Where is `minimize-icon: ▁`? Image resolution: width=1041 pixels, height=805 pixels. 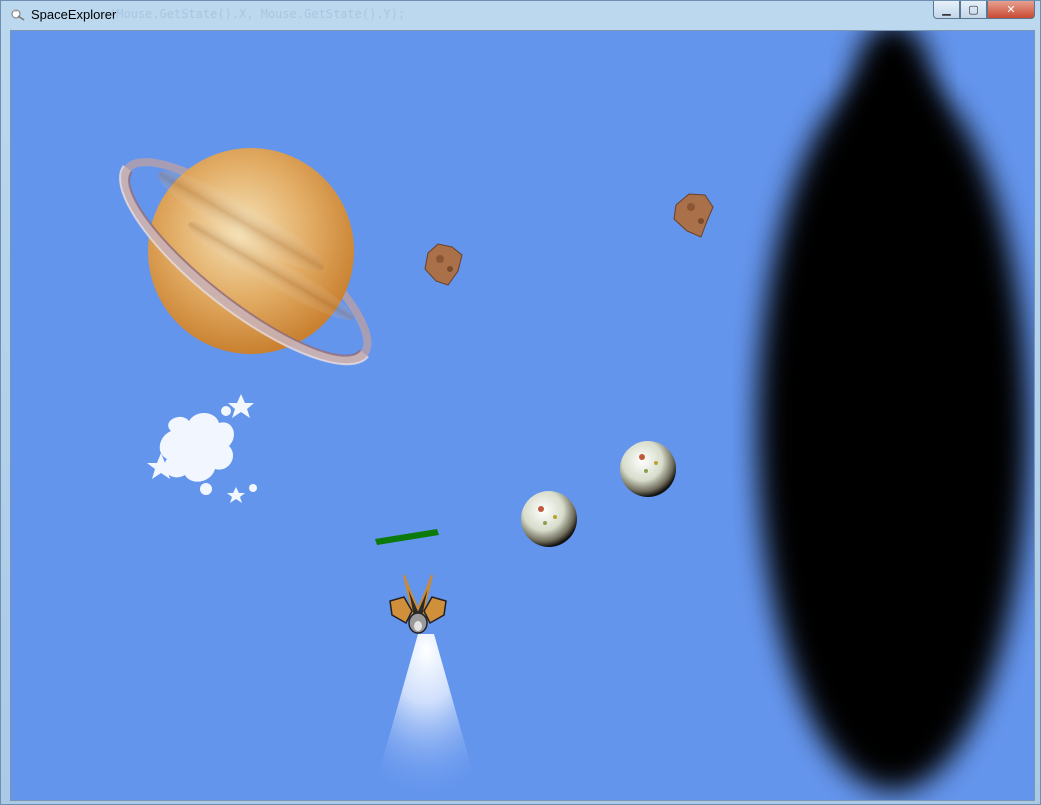
minimize-icon: ▁ is located at coordinates (946, 9).